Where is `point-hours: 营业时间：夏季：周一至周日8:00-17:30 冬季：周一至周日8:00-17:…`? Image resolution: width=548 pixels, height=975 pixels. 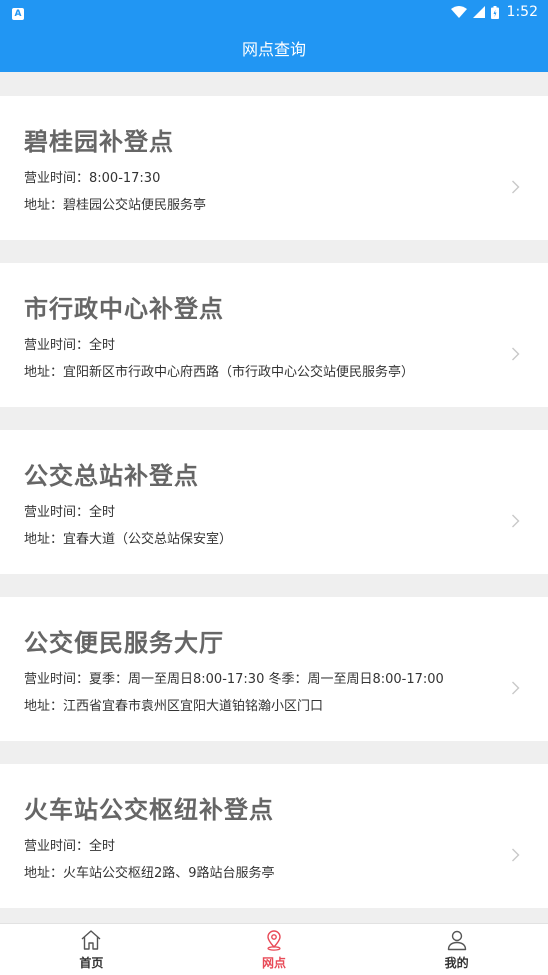
point-hours: 营业时间：夏季：周一至周日8:00-17:30 冬季：周一至周日8:00-17:… is located at coordinates (234, 679).